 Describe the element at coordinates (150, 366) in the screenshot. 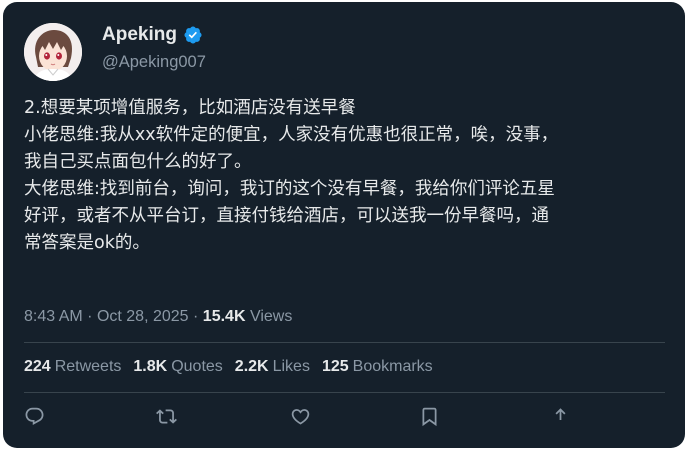

I see `quotes-count: 1.8K` at that location.